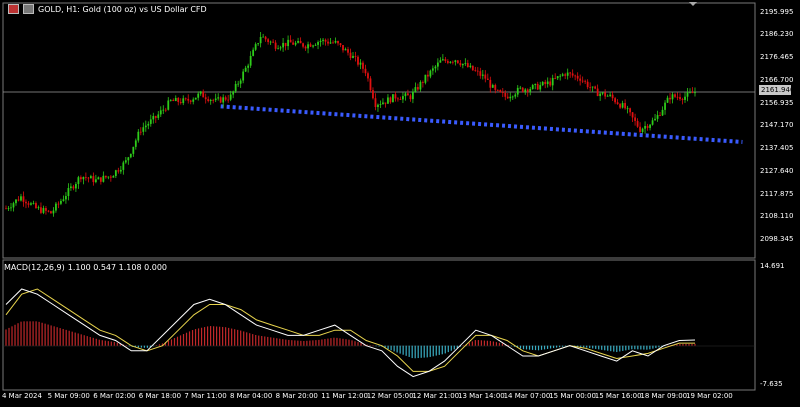 This screenshot has width=800, height=407. I want to click on symbol-title: GOLD, H1: Gold (100 oz) vs US Dollar CFD, so click(122, 9).